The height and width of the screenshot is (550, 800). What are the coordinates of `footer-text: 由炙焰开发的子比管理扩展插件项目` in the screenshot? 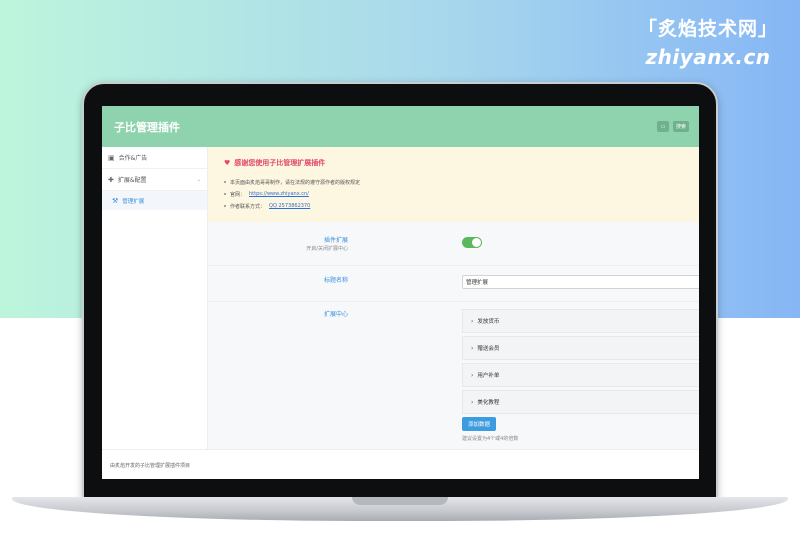 It's located at (150, 466).